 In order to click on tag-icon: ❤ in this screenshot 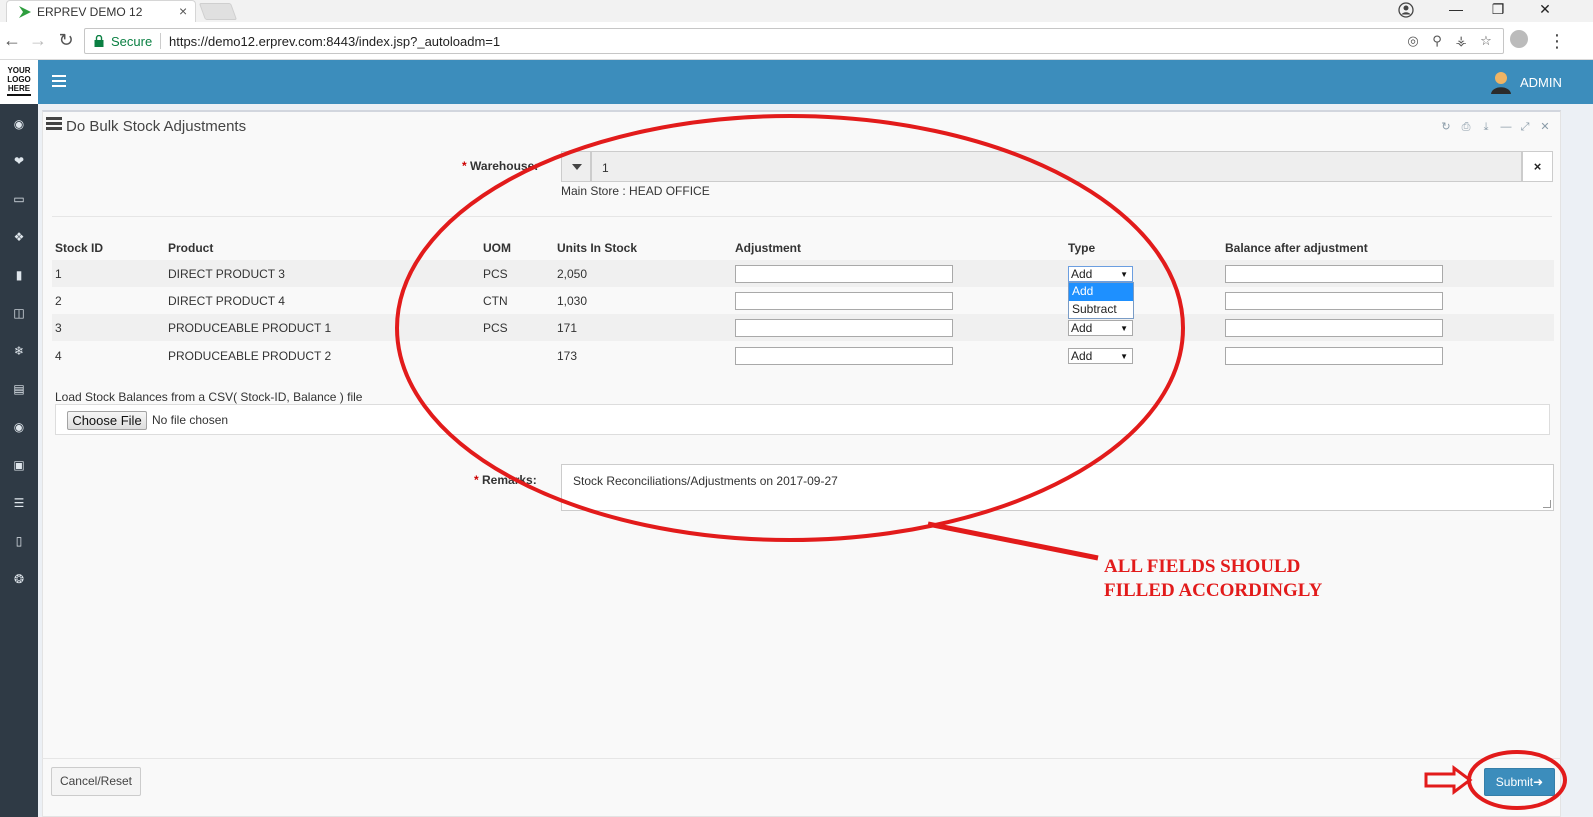, I will do `click(19, 161)`.